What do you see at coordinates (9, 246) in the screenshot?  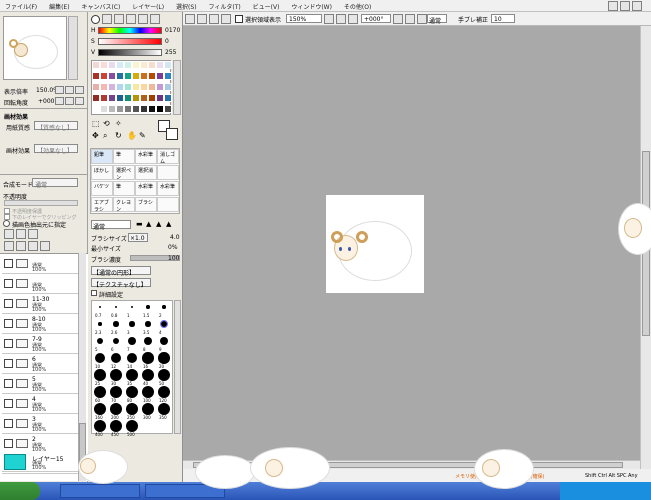 I see `transfer-button` at bounding box center [9, 246].